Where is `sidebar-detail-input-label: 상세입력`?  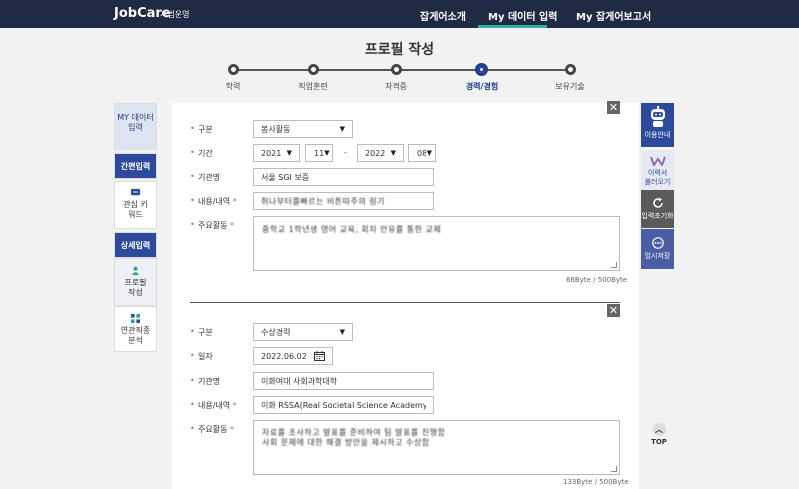 sidebar-detail-input-label: 상세입력 is located at coordinates (135, 245).